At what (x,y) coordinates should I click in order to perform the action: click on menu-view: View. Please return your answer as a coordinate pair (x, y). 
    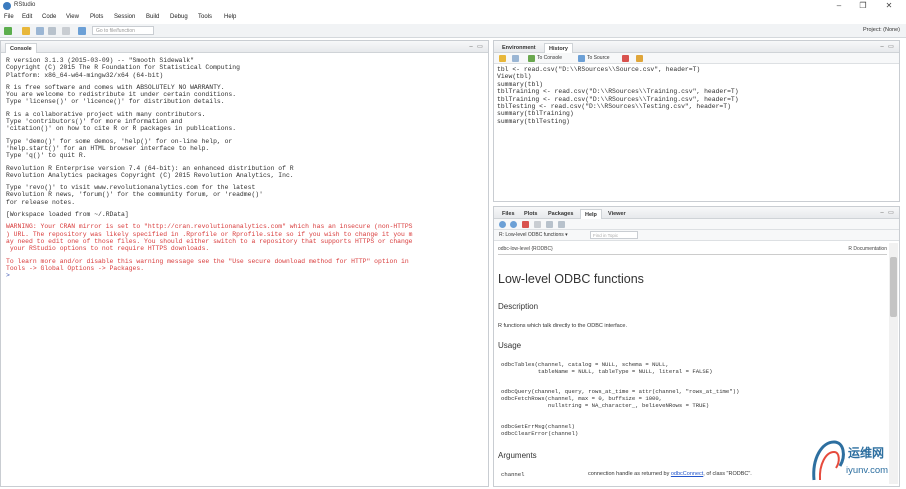
    Looking at the image, I should click on (72, 17).